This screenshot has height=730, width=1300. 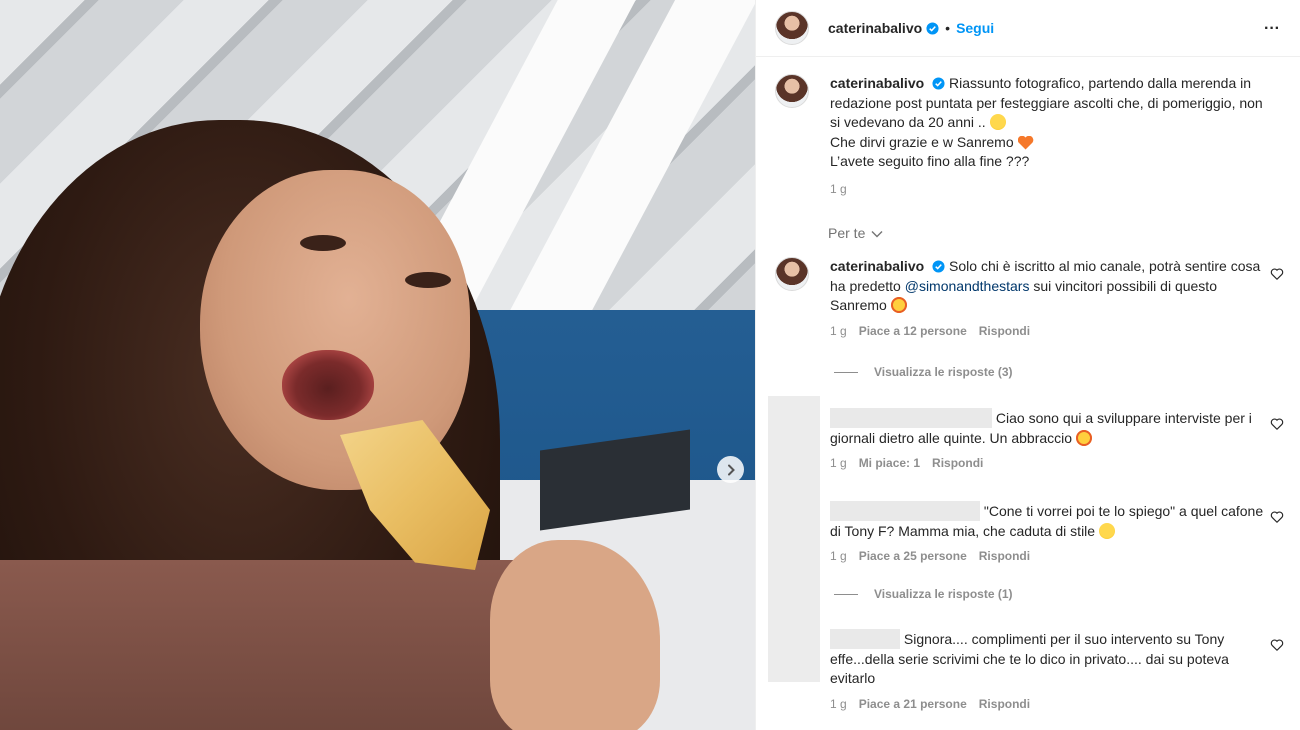 I want to click on view-replies-button: Visualizza le risposte (1), so click(x=923, y=594).